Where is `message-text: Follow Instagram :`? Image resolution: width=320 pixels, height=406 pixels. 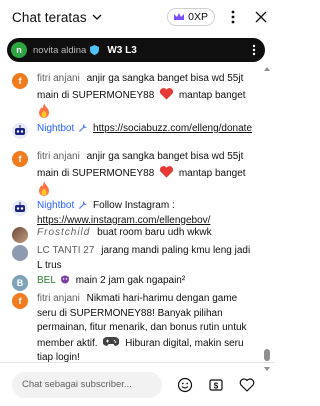
message-text: Follow Instagram : is located at coordinates (134, 205).